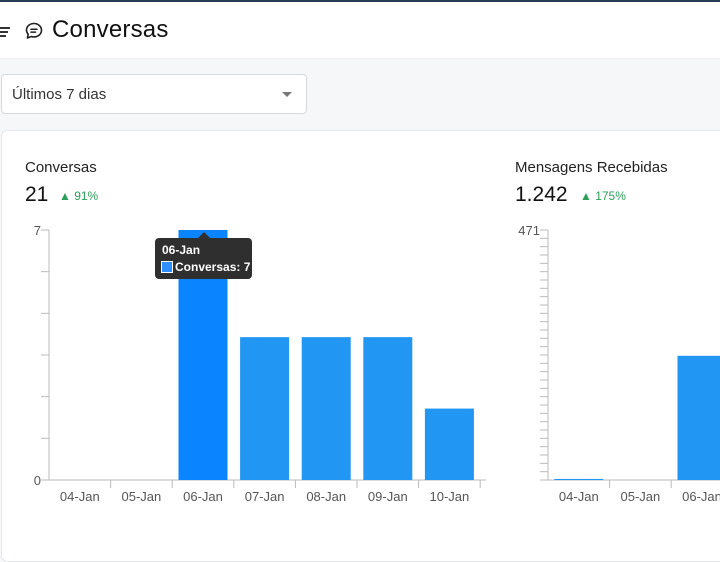 The height and width of the screenshot is (562, 720). I want to click on bar-06-Jan, so click(699, 418).